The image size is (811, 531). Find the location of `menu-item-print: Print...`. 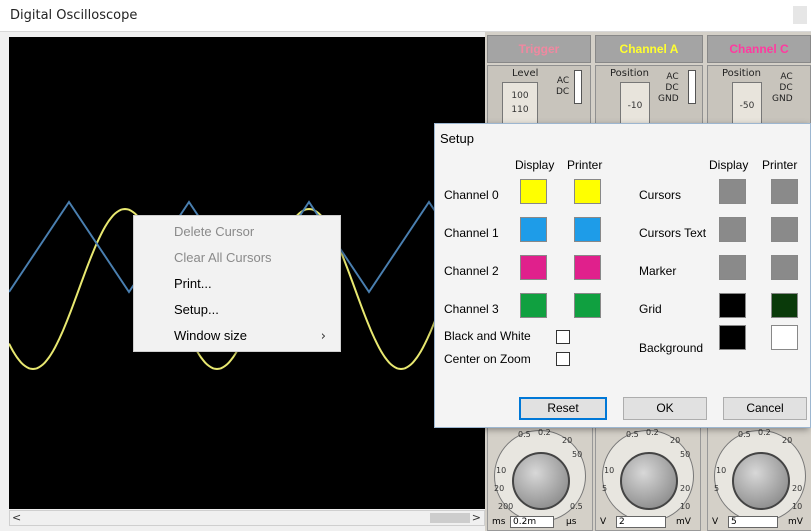

menu-item-print: Print... is located at coordinates (193, 283).